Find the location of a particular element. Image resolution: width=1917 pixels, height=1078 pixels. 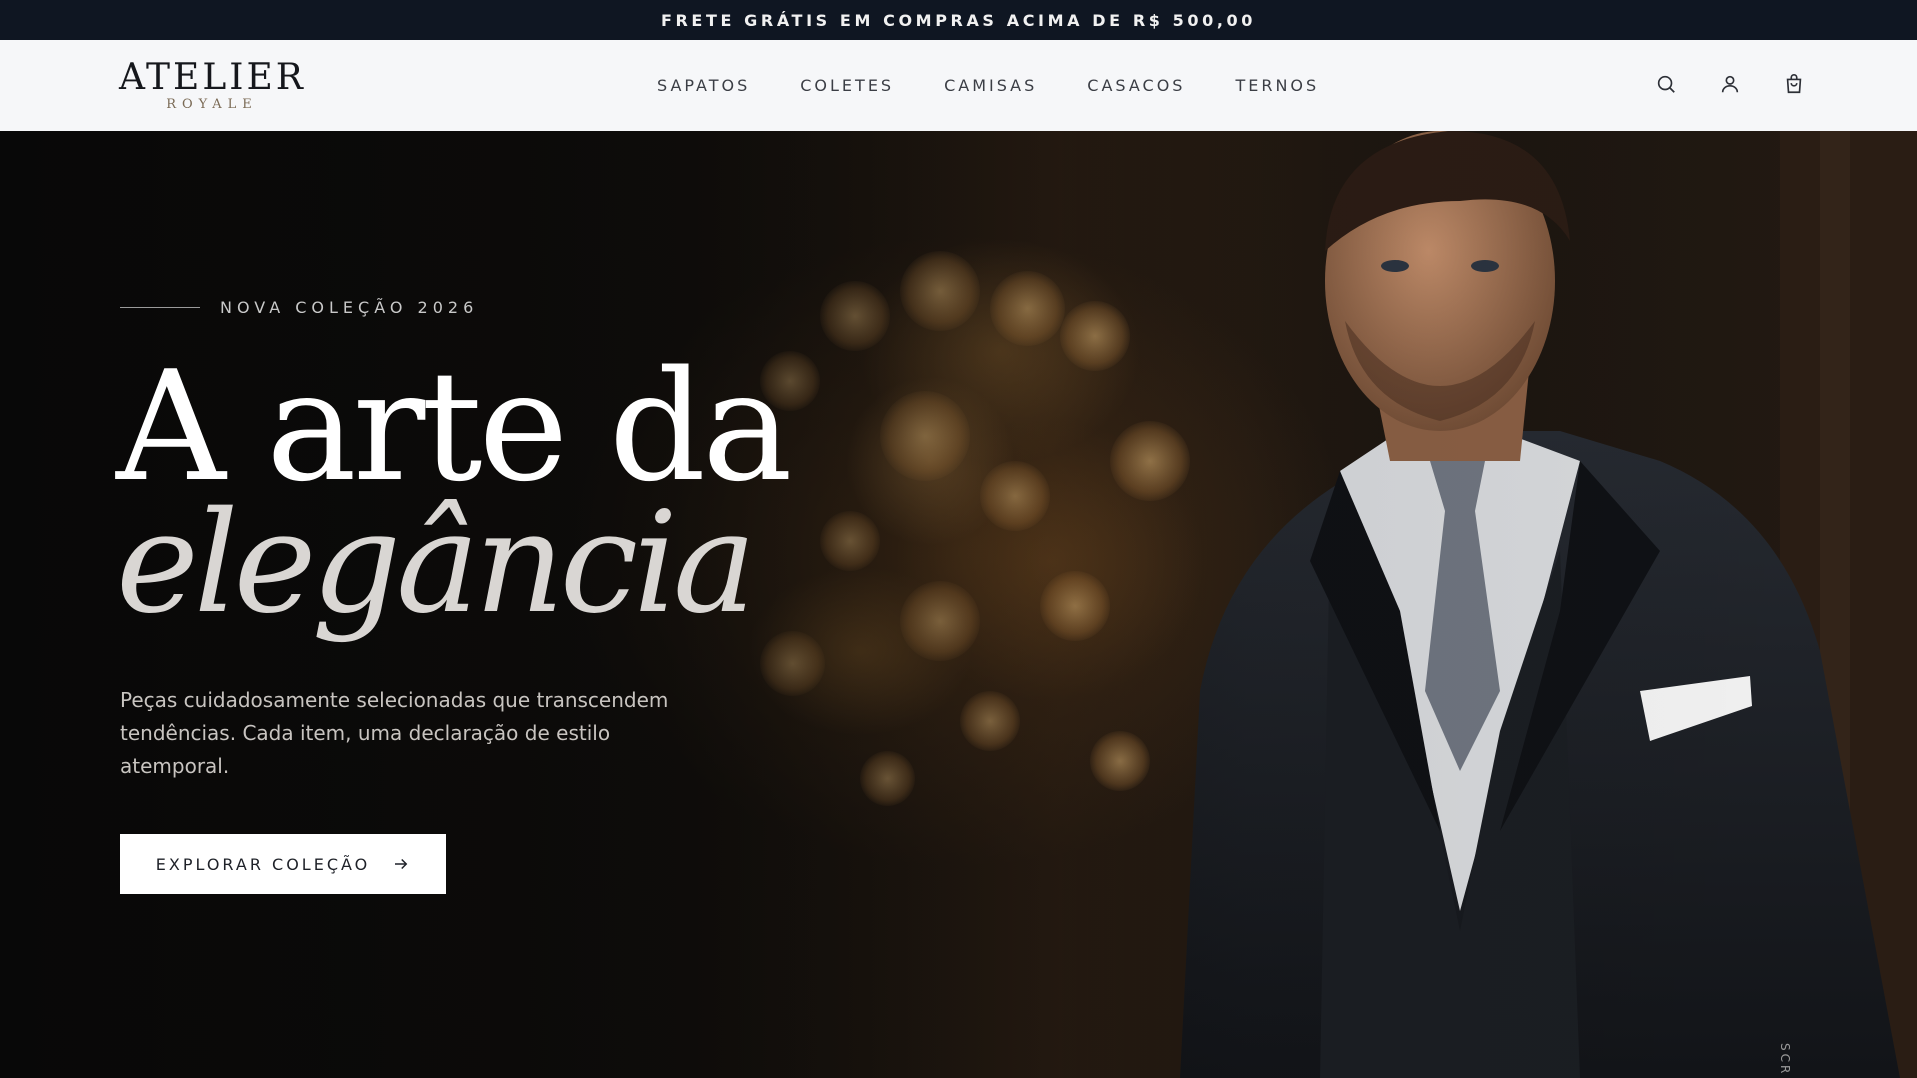

explore-collection-button: EXPLORAR COLEÇÃO is located at coordinates (283, 864).